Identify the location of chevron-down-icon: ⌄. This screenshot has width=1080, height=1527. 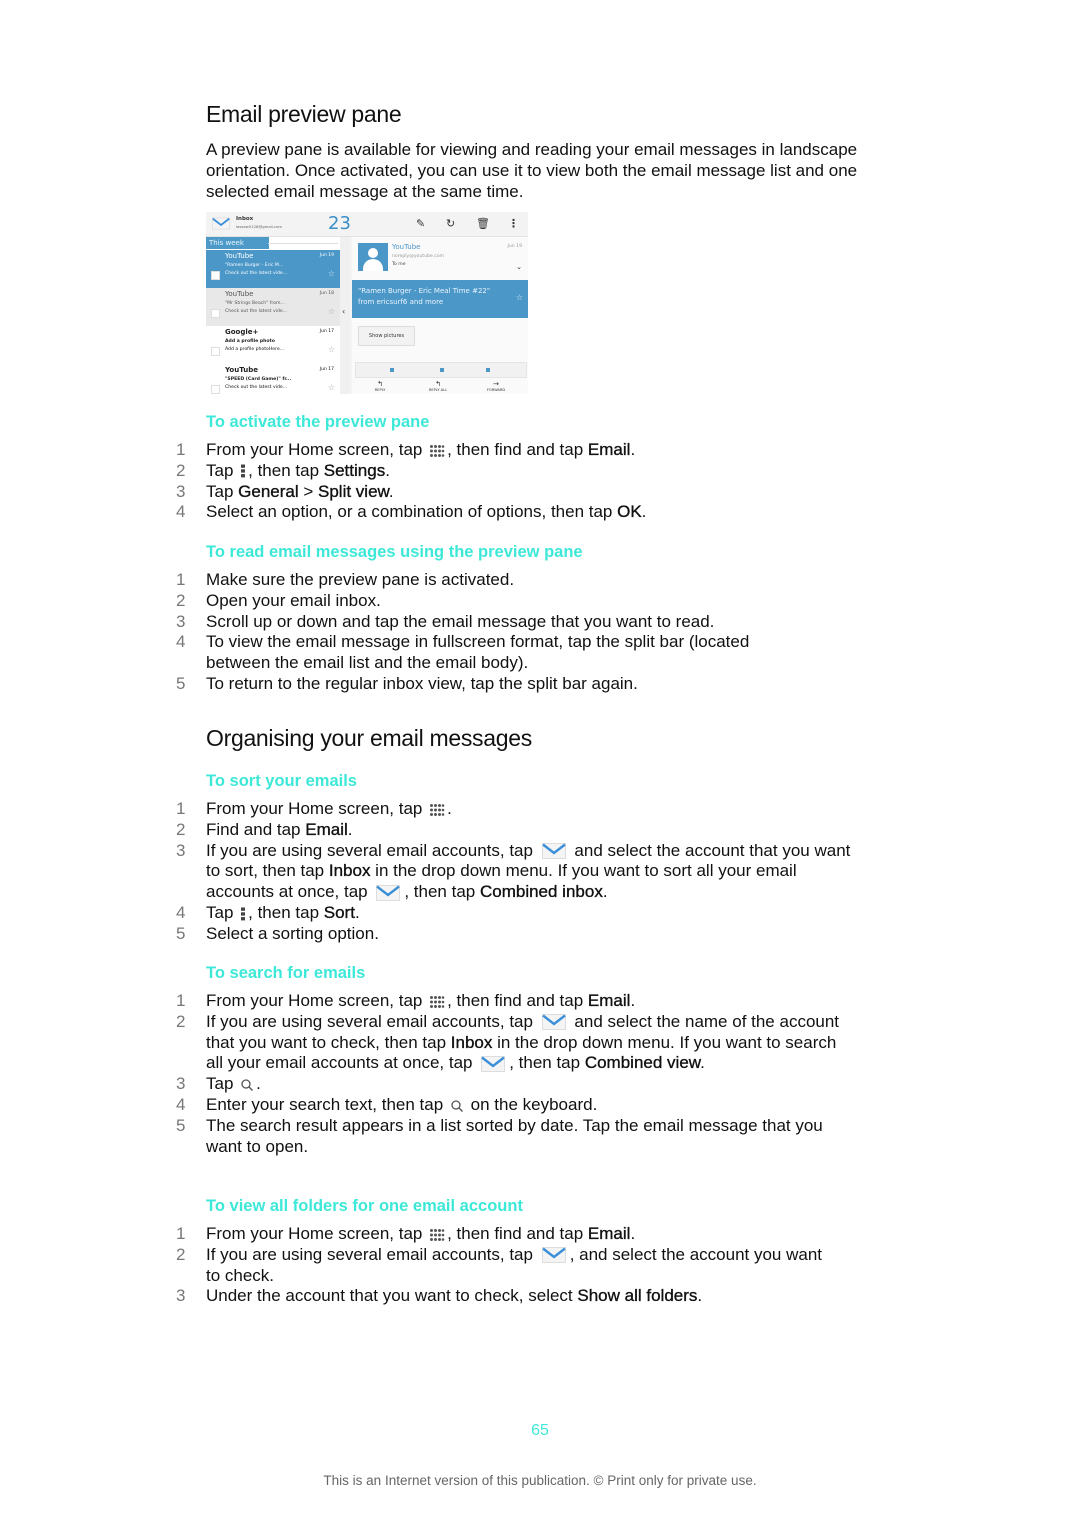
(519, 267).